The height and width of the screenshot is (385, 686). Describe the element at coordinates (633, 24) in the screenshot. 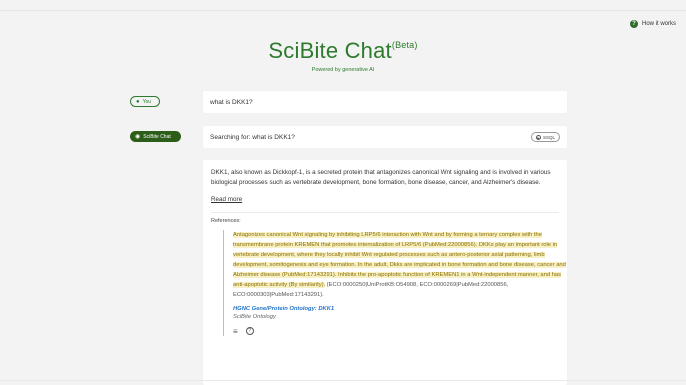

I see `question-circle-icon: ?` at that location.